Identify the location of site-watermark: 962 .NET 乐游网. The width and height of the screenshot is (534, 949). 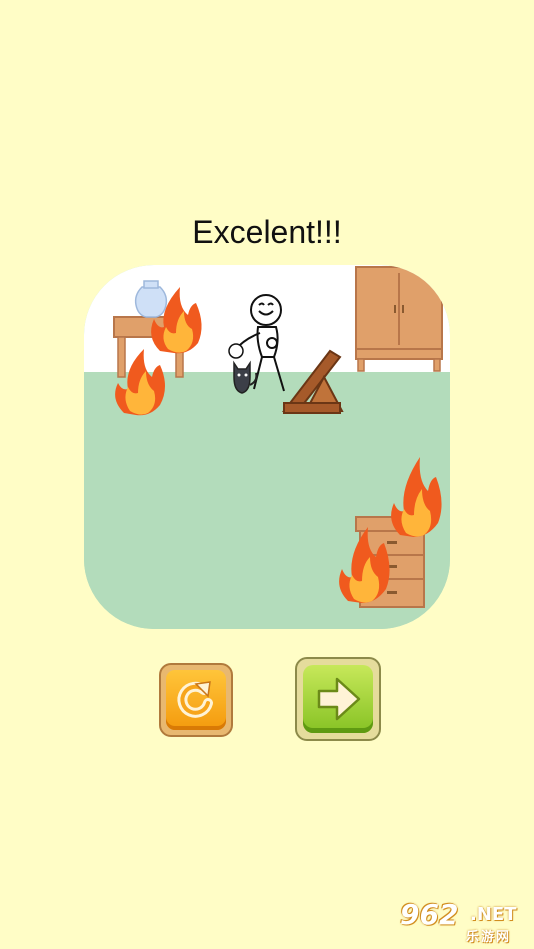
(462, 921).